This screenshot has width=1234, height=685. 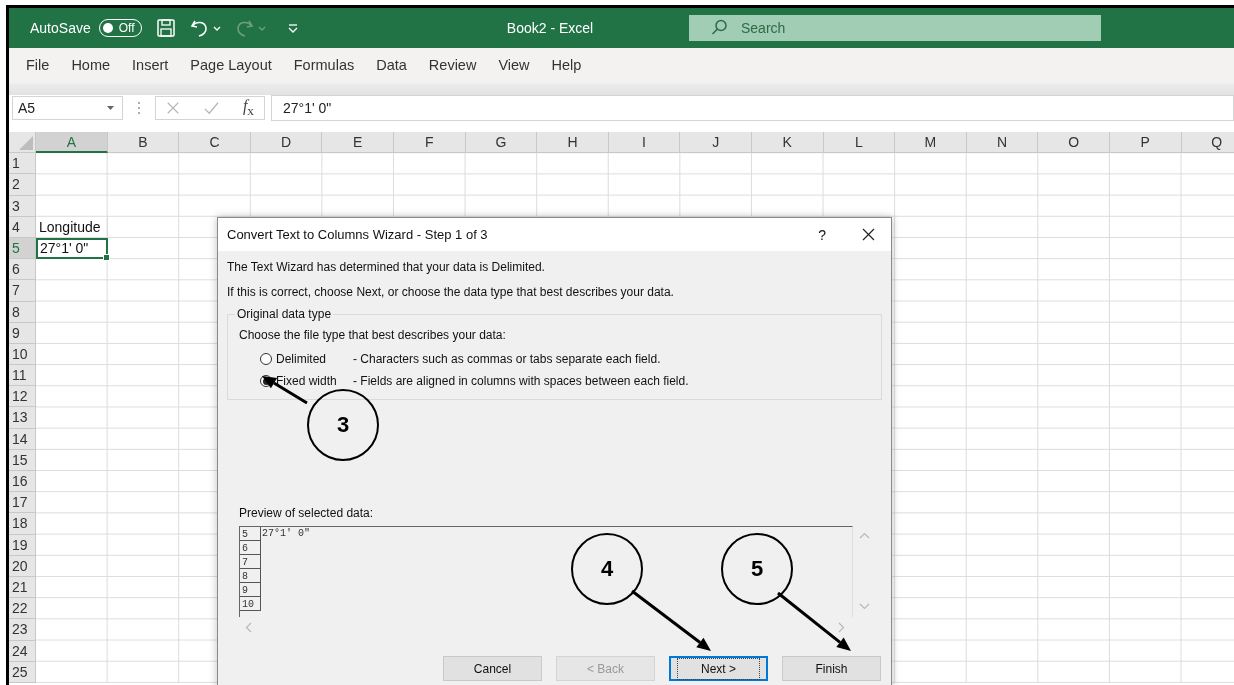 What do you see at coordinates (199, 28) in the screenshot?
I see `undo-icon` at bounding box center [199, 28].